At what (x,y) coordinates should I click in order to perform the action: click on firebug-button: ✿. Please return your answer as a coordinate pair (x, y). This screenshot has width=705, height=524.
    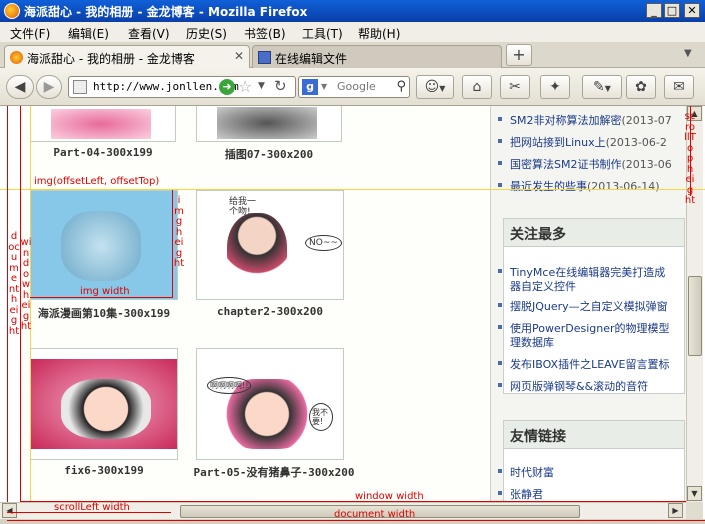
    Looking at the image, I should click on (641, 87).